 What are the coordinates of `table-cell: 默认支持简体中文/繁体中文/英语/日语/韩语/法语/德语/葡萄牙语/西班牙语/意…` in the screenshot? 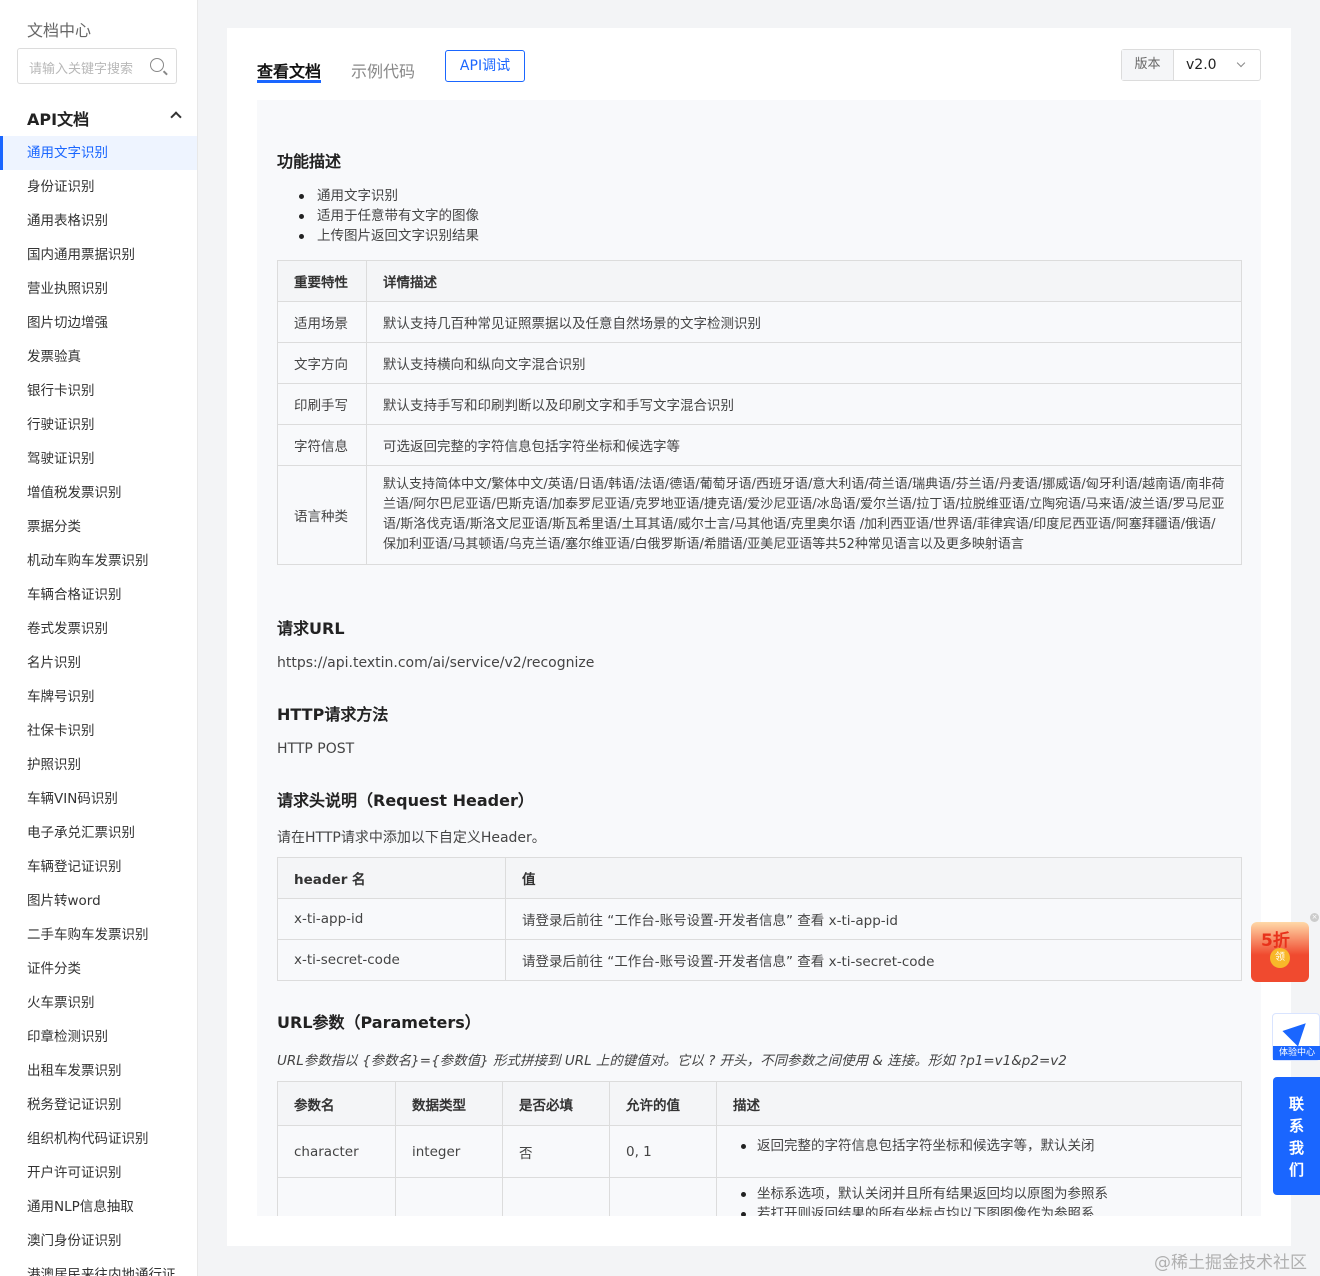 It's located at (804, 515).